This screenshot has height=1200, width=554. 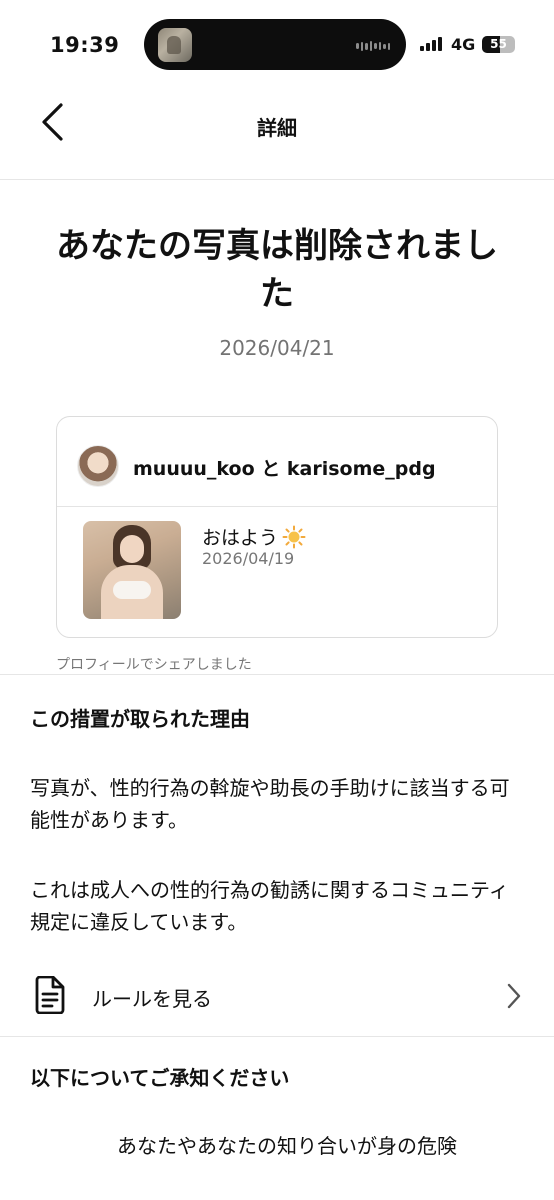 What do you see at coordinates (152, 999) in the screenshot?
I see `view-rules-label: ルールを見る` at bounding box center [152, 999].